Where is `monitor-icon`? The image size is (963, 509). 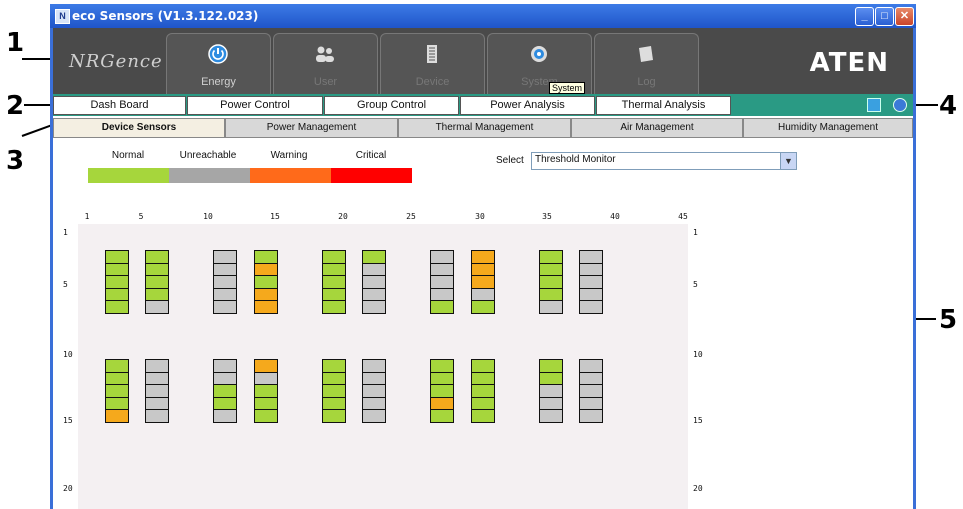 monitor-icon is located at coordinates (874, 105).